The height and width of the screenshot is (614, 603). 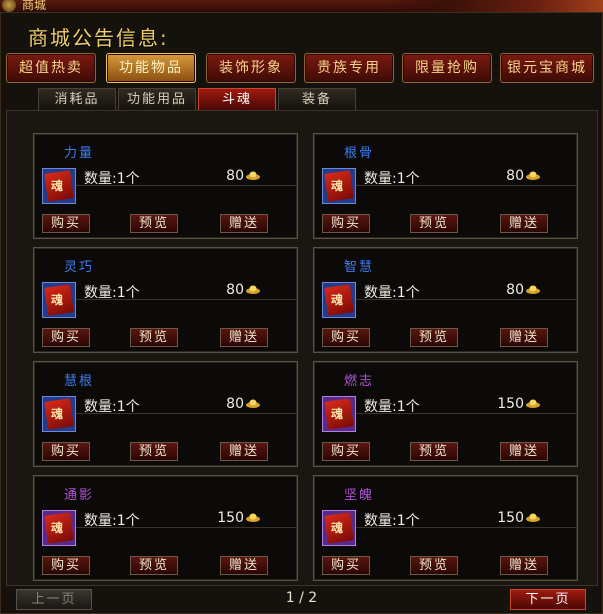 I want to click on item-name: 力量, so click(x=79, y=153).